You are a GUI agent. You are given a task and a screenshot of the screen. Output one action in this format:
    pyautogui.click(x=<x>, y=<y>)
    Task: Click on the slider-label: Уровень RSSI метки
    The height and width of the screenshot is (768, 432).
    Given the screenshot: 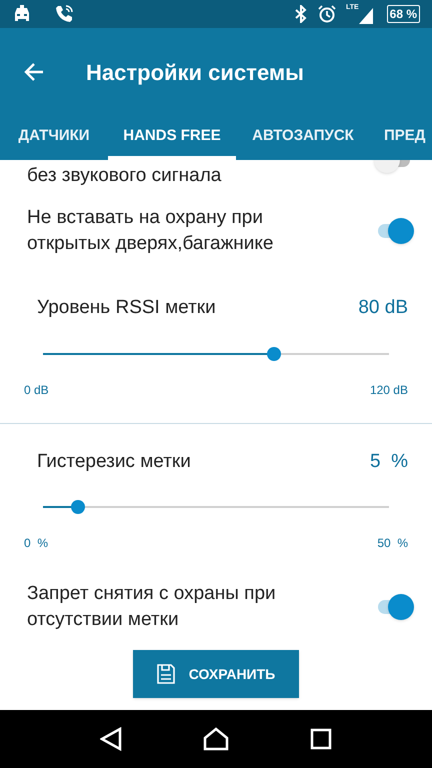 What is the action you would take?
    pyautogui.click(x=126, y=308)
    